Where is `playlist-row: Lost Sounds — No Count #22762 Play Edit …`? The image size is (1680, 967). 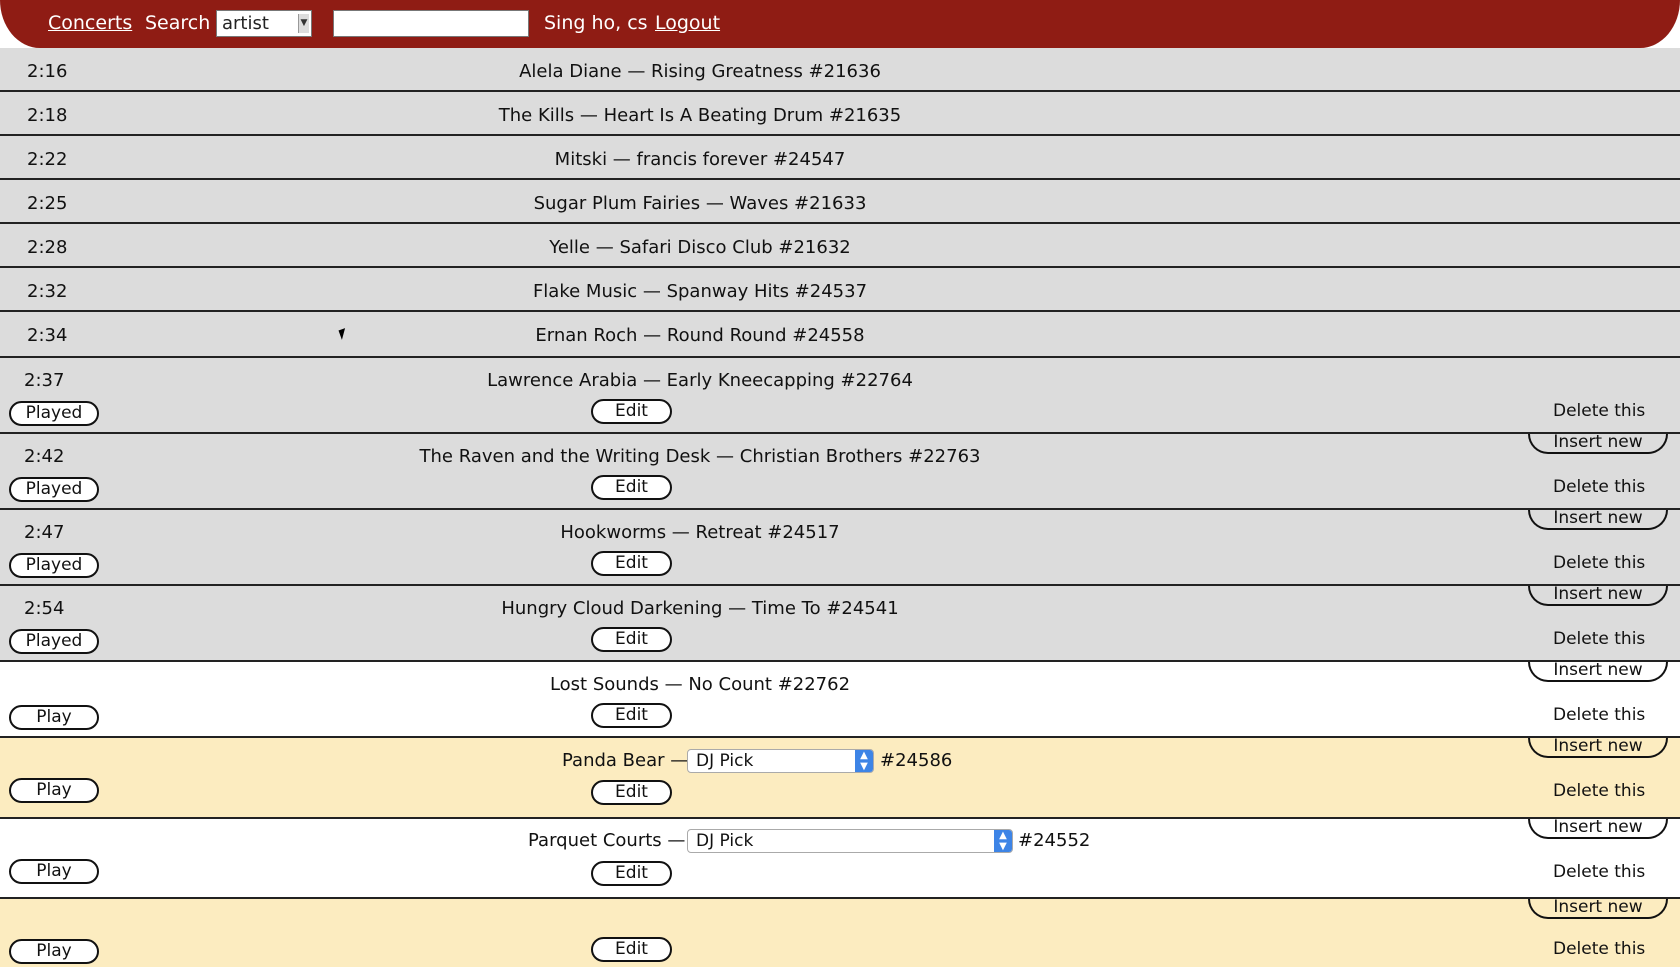
playlist-row: Lost Sounds — No Count #22762 Play Edit … is located at coordinates (840, 700).